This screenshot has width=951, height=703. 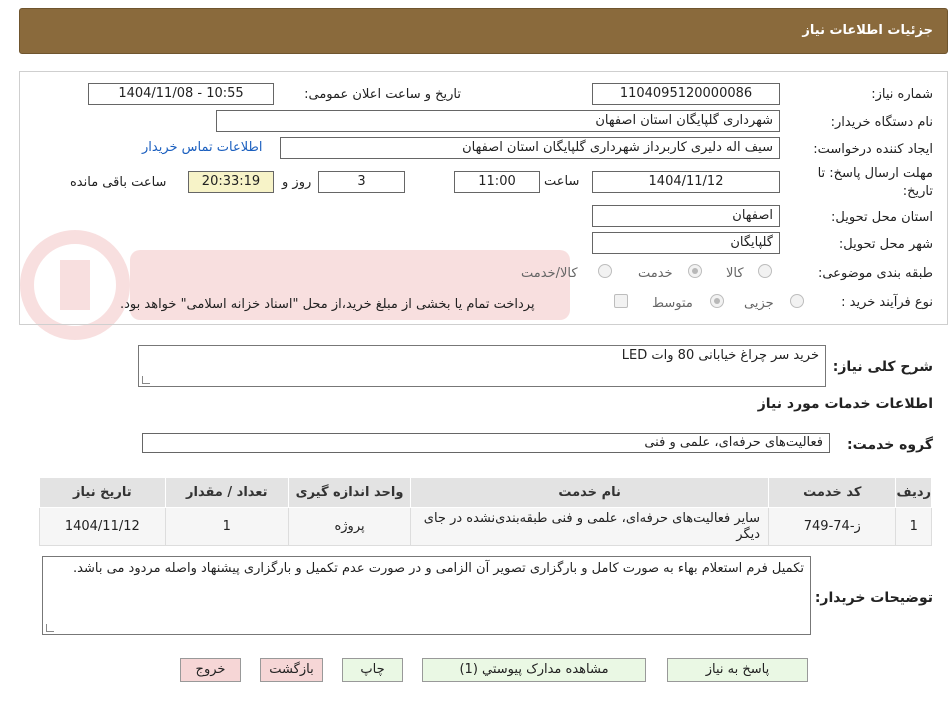 What do you see at coordinates (882, 217) in the screenshot?
I see `province-label: استان محل تحویل:` at bounding box center [882, 217].